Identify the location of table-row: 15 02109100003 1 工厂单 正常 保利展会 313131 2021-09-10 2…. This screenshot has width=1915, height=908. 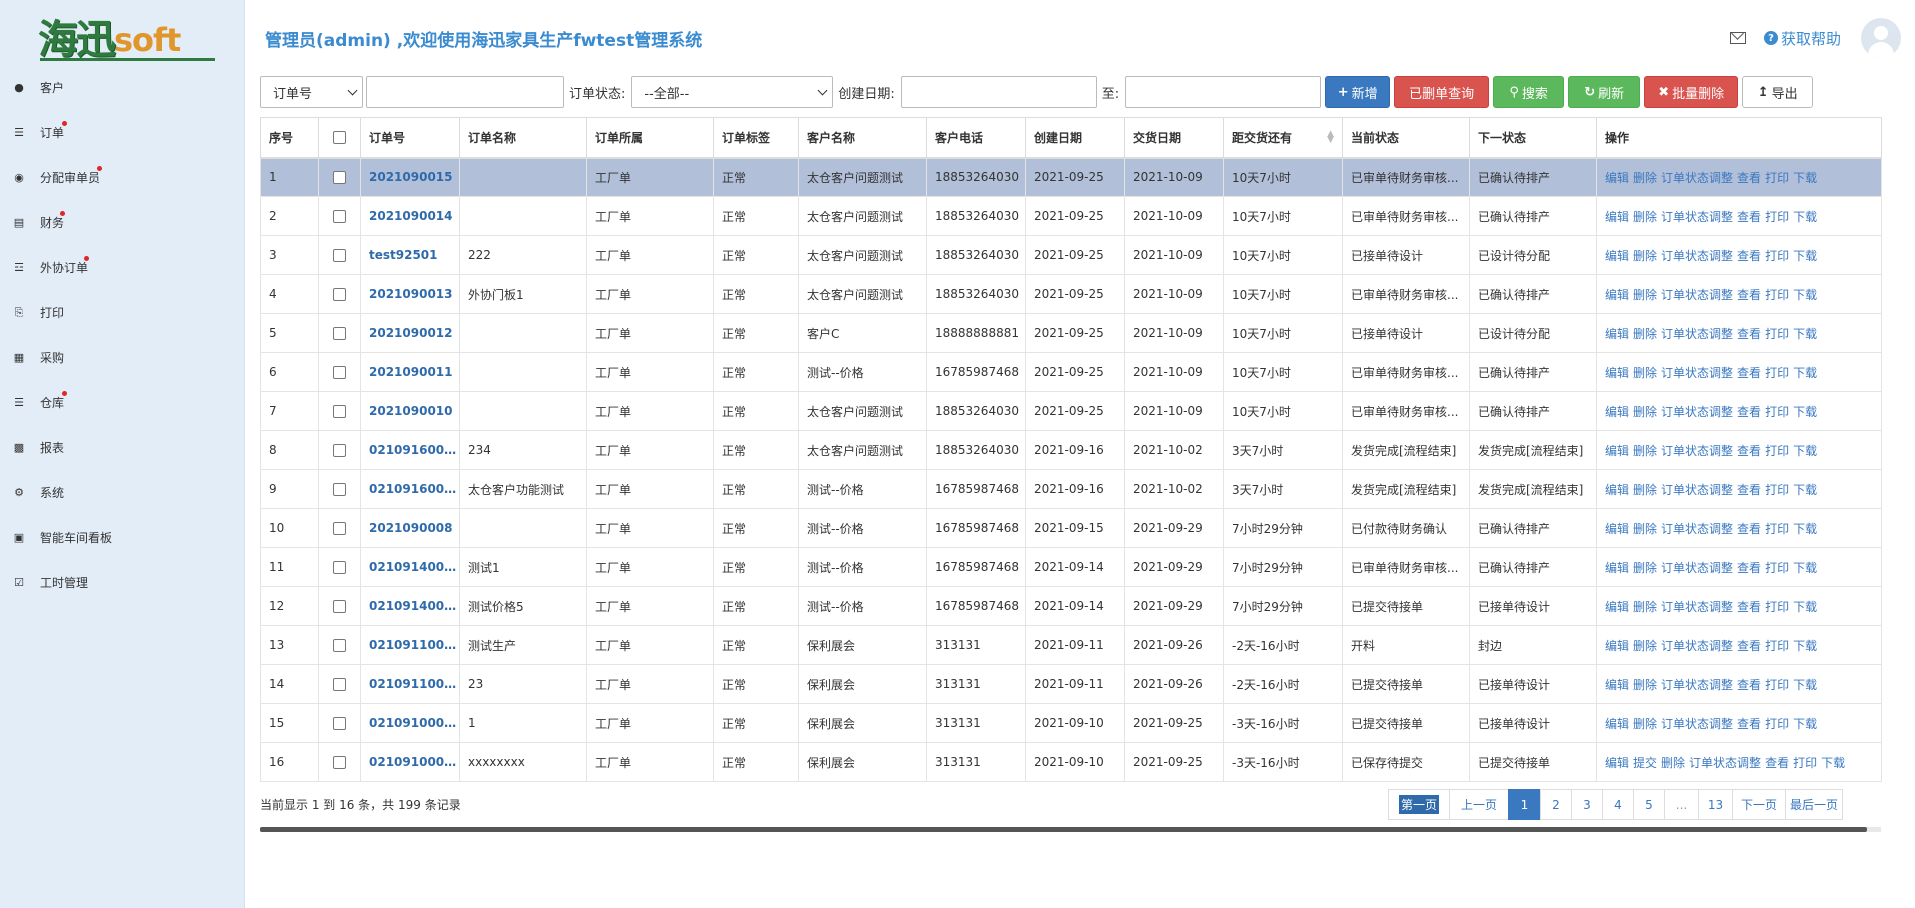
(1071, 723).